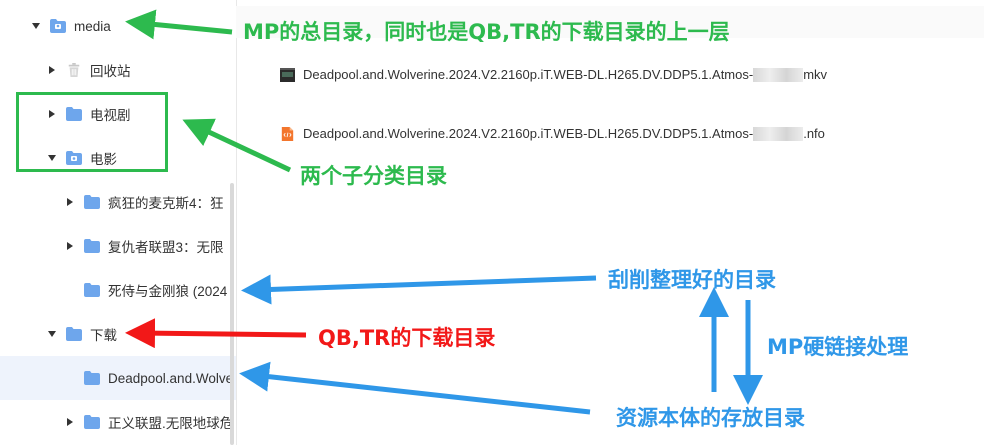 This screenshot has width=984, height=445. Describe the element at coordinates (419, 289) in the screenshot. I see `arrow-organized` at that location.